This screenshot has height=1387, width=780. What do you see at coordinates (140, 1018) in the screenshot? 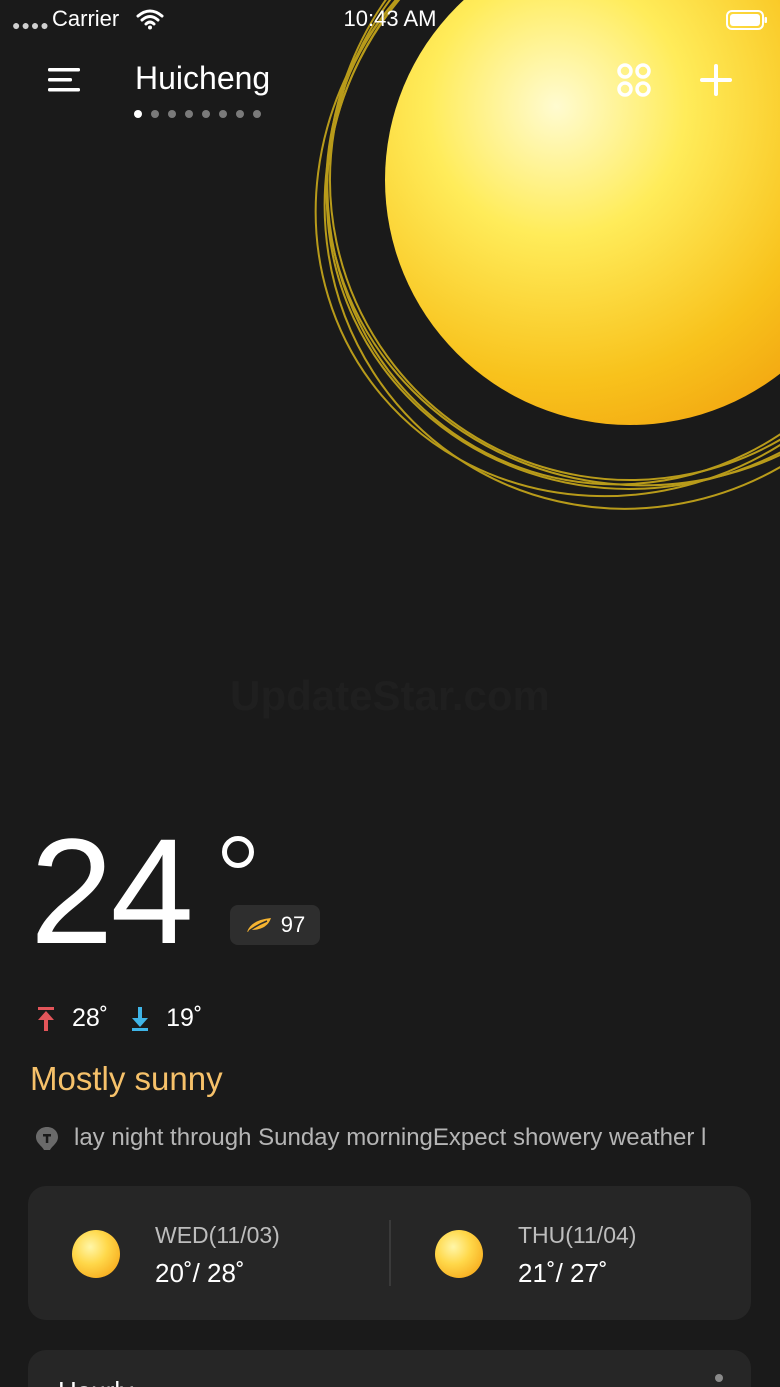
I see `arrow-down-icon` at bounding box center [140, 1018].